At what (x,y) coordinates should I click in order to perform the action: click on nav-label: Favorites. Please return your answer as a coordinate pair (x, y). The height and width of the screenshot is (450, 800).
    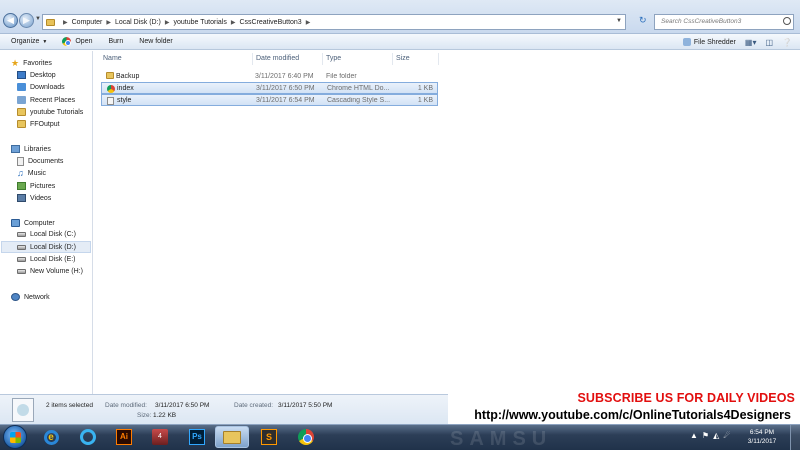
    Looking at the image, I should click on (37, 63).